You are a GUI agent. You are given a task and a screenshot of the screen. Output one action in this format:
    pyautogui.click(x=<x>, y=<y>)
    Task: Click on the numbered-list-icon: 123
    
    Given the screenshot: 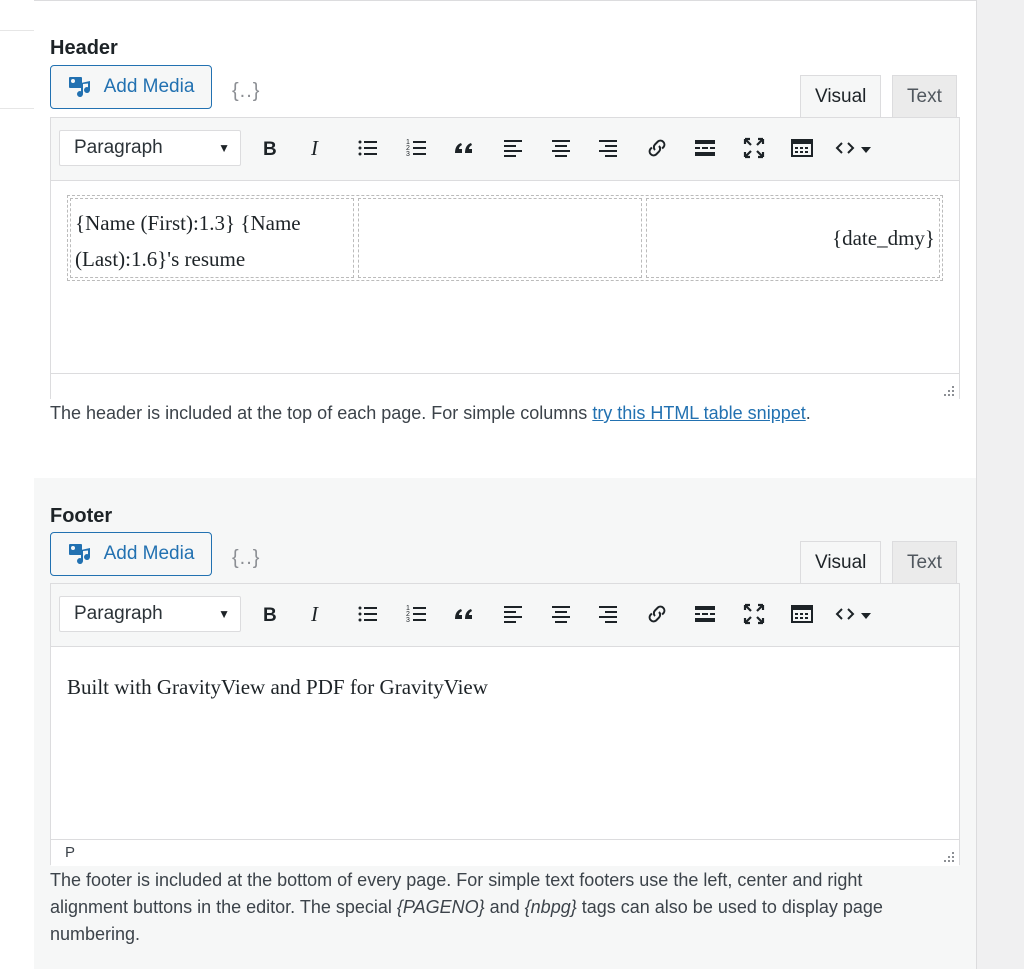 What is the action you would take?
    pyautogui.click(x=416, y=614)
    